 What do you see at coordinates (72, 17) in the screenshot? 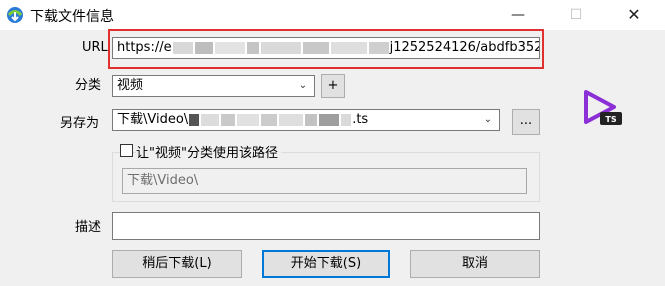
I see `window-title: 下载文件信息` at bounding box center [72, 17].